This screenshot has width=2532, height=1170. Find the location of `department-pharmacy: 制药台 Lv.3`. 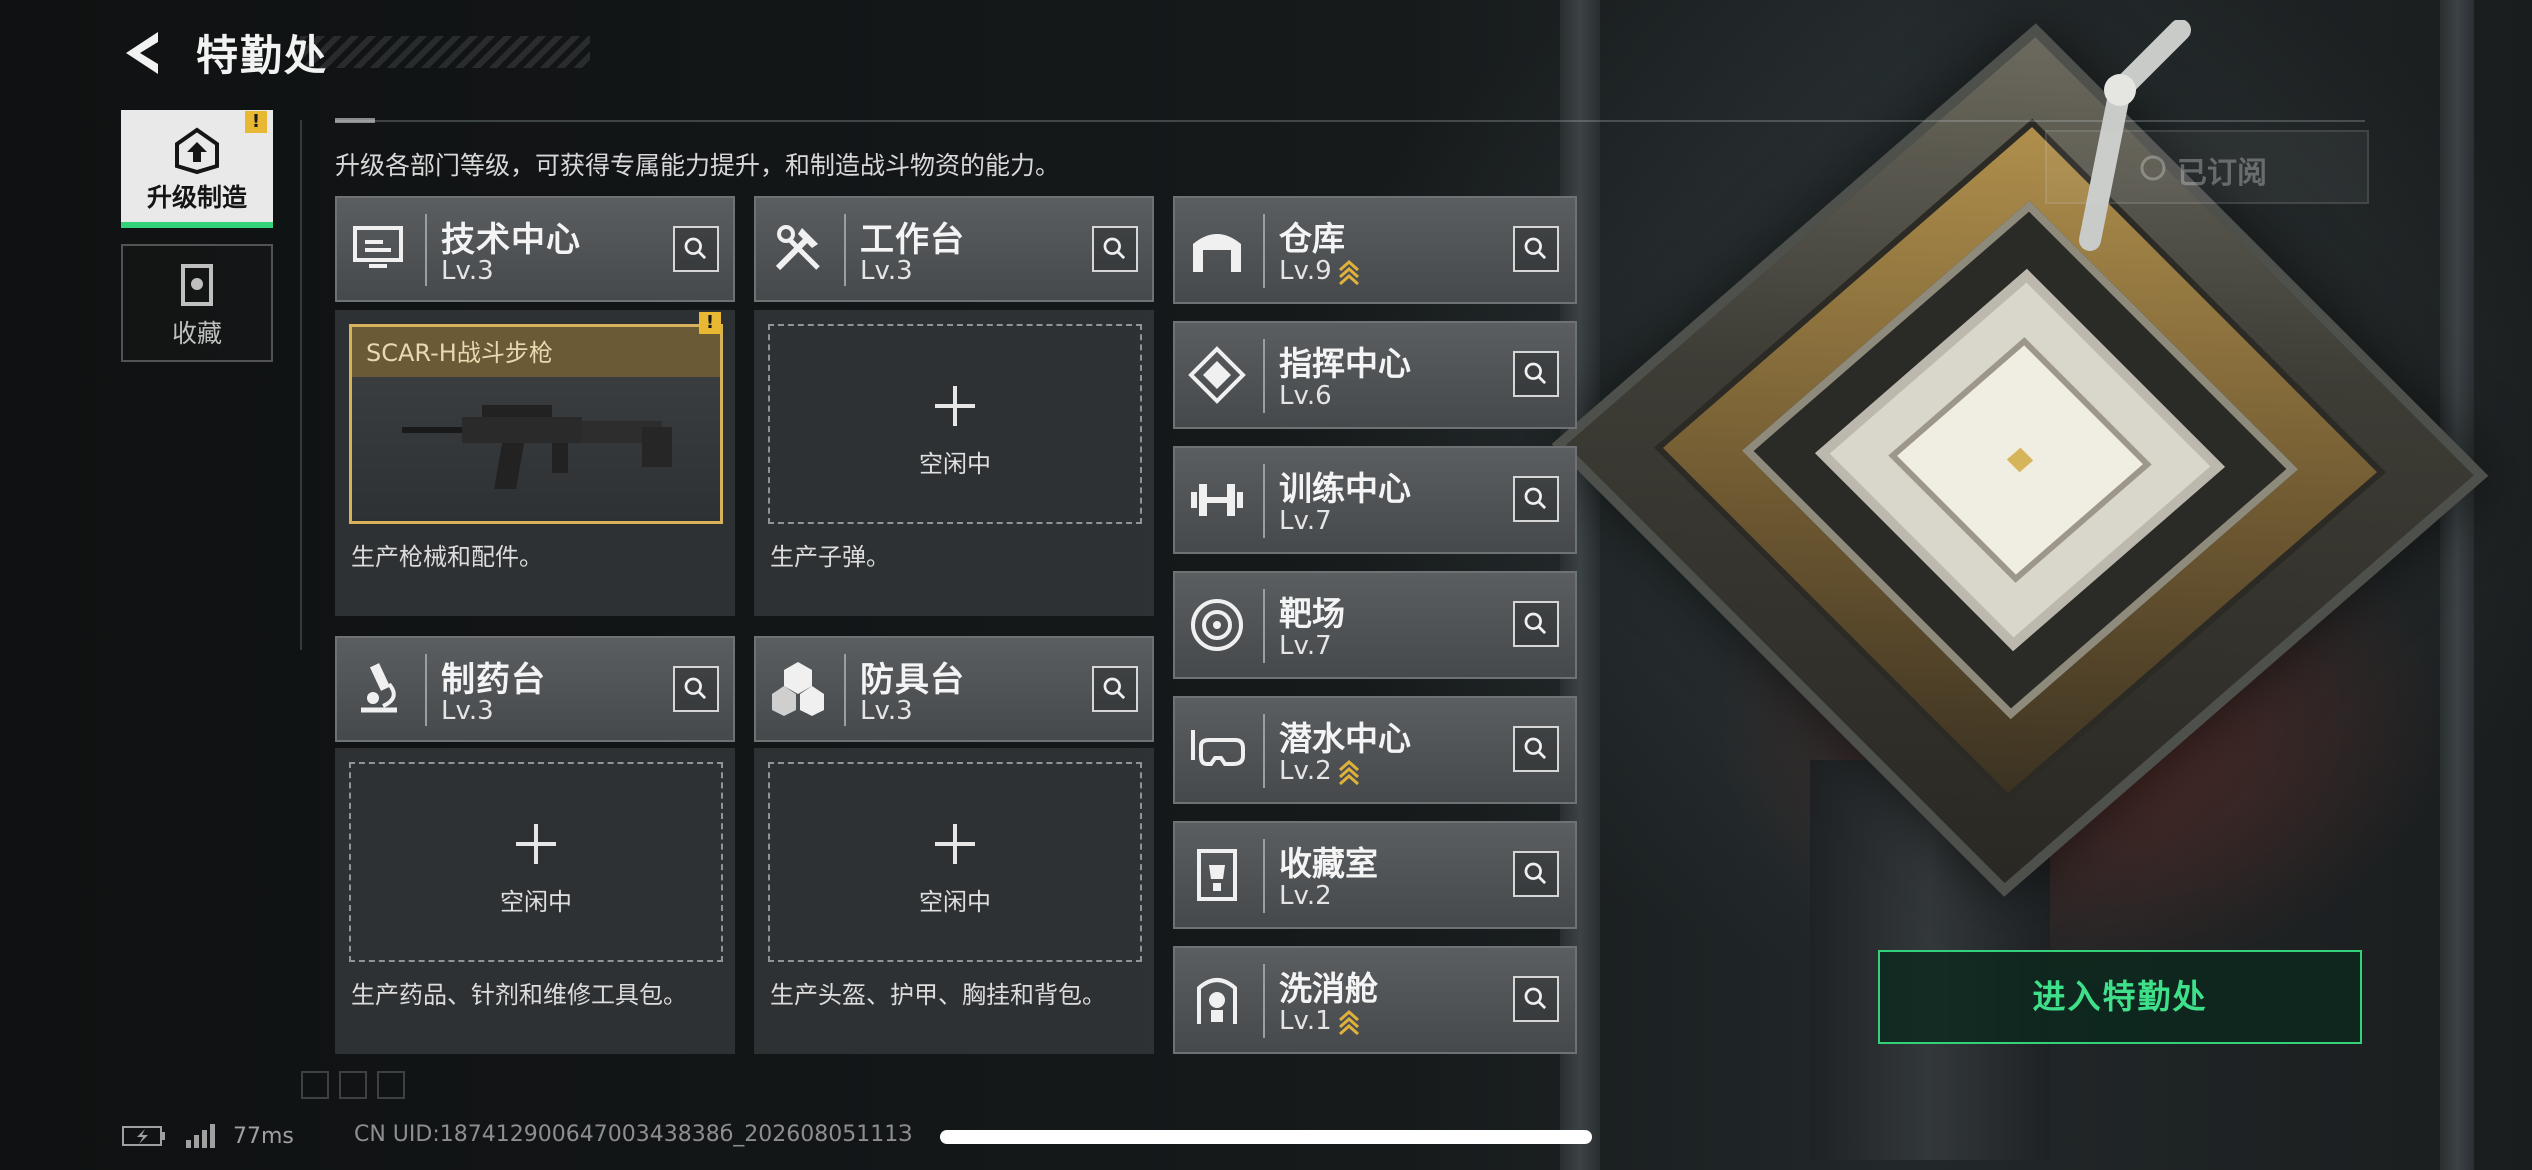

department-pharmacy: 制药台 Lv.3 is located at coordinates (535, 689).